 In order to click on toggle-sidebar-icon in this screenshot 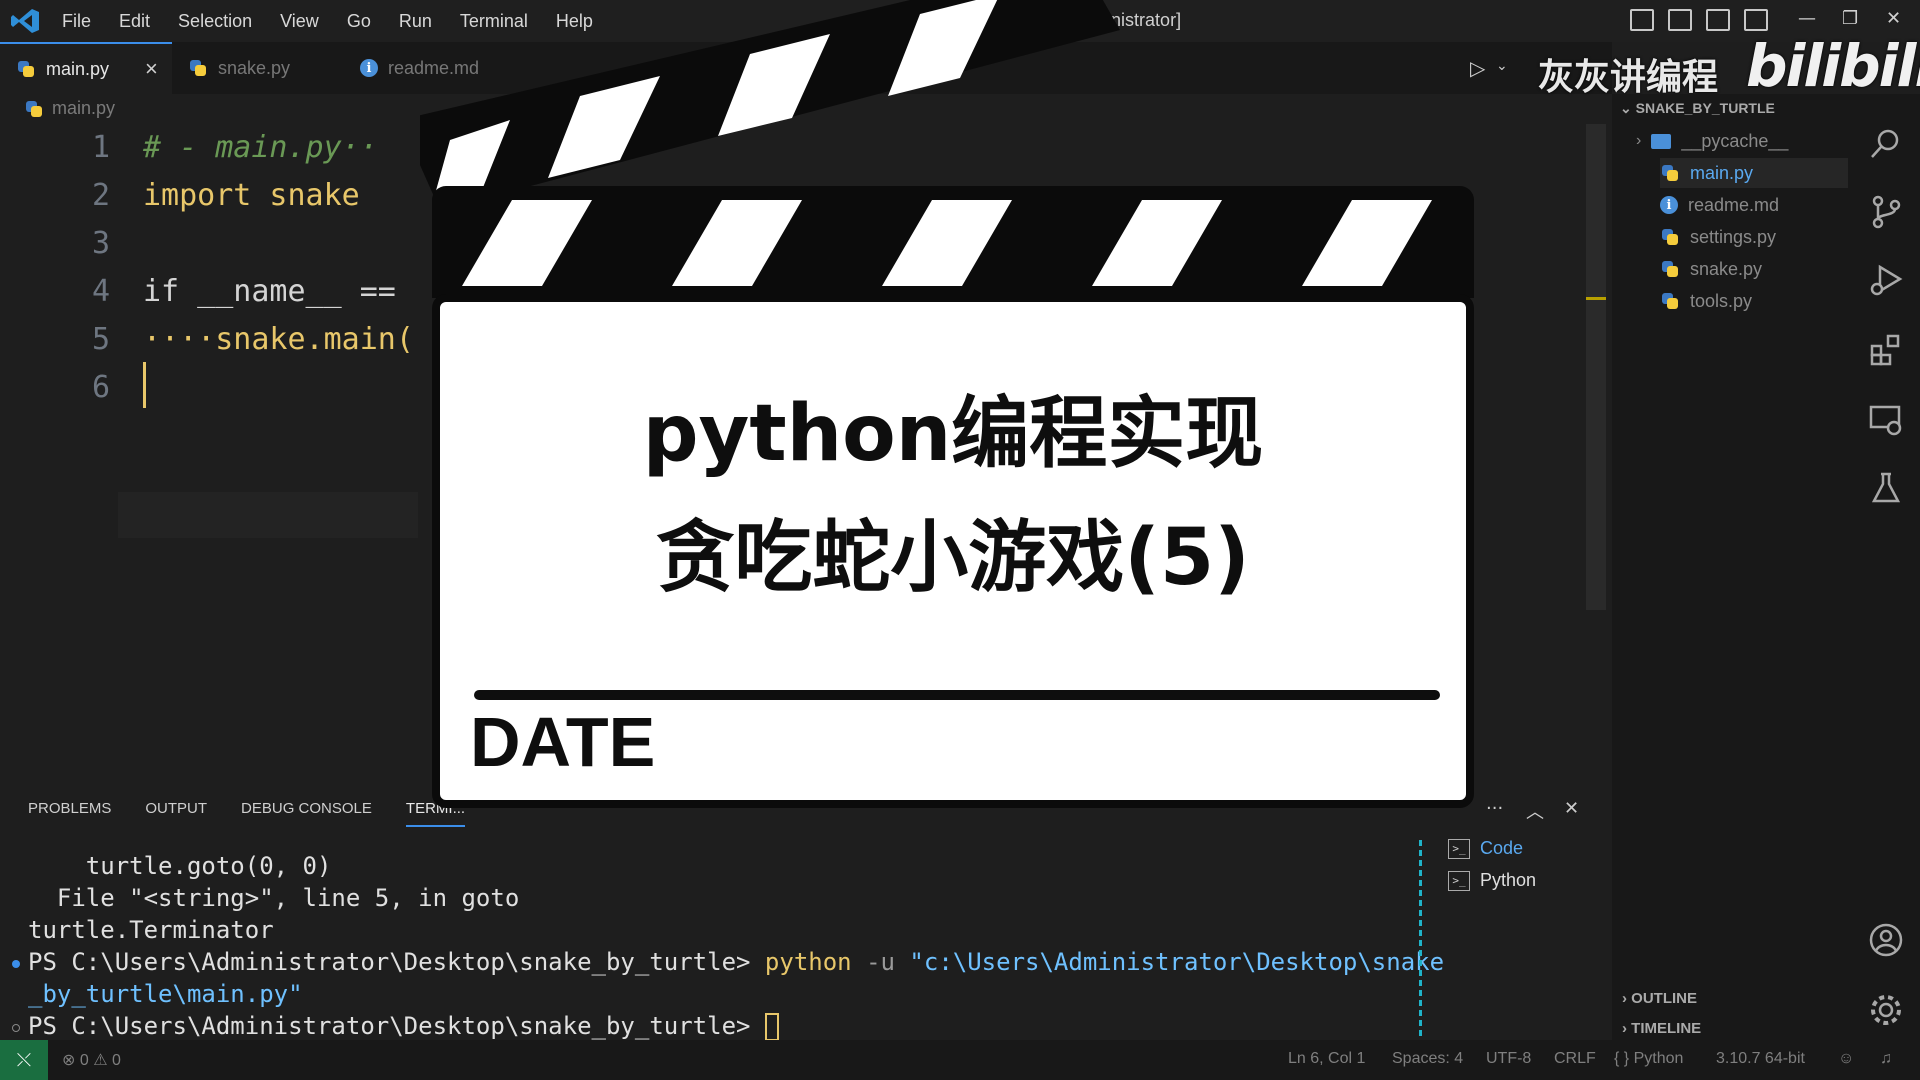, I will do `click(1642, 20)`.